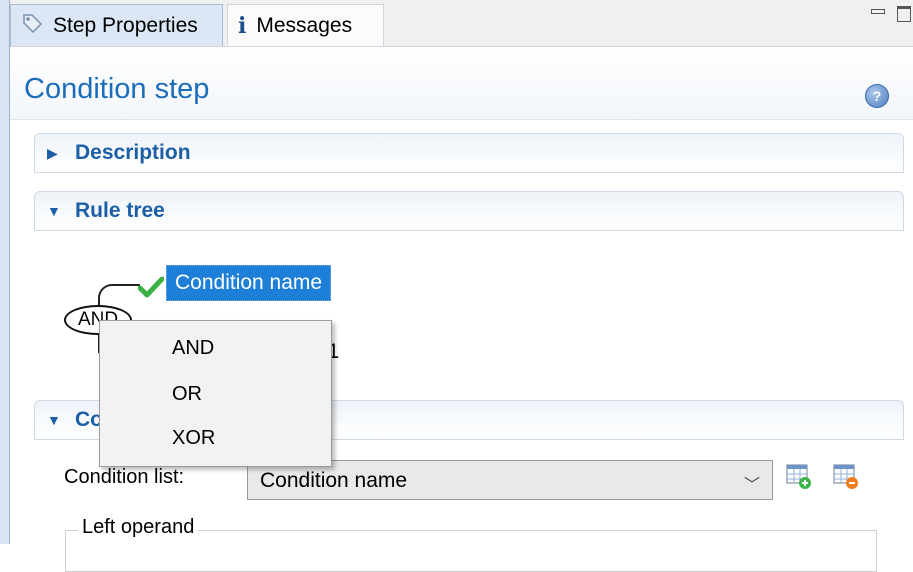 The image size is (913, 572). I want to click on check-icon, so click(151, 287).